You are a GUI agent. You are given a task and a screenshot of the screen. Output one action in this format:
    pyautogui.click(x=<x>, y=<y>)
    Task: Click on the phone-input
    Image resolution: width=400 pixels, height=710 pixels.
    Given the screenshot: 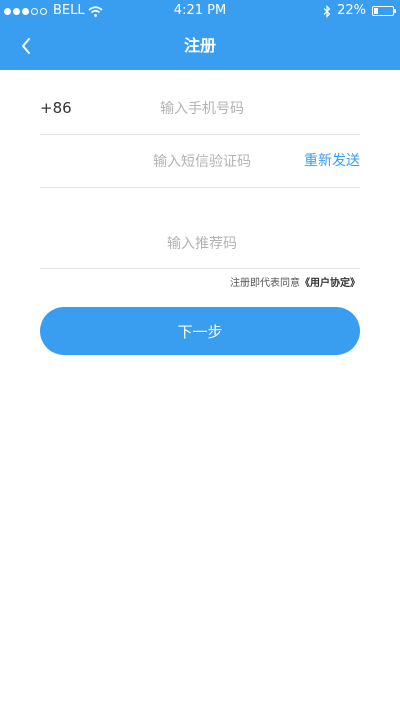 What is the action you would take?
    pyautogui.click(x=202, y=109)
    